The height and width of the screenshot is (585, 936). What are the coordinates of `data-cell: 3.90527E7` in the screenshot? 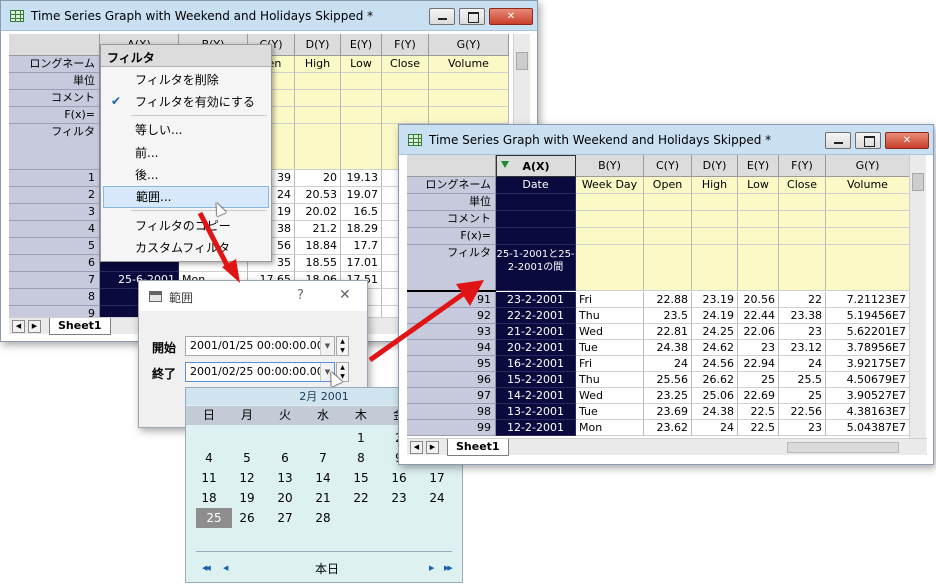 It's located at (868, 396).